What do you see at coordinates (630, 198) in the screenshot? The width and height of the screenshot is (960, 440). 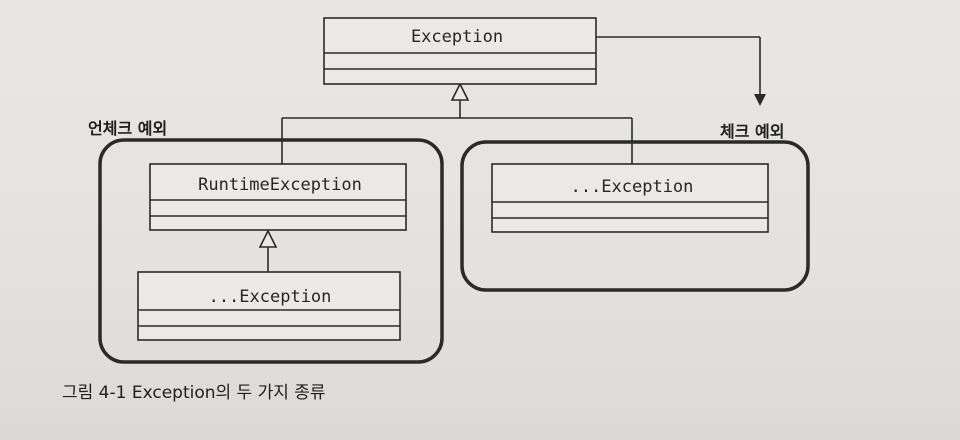 I see `checked-sub-exception-class-box: ...Exception` at bounding box center [630, 198].